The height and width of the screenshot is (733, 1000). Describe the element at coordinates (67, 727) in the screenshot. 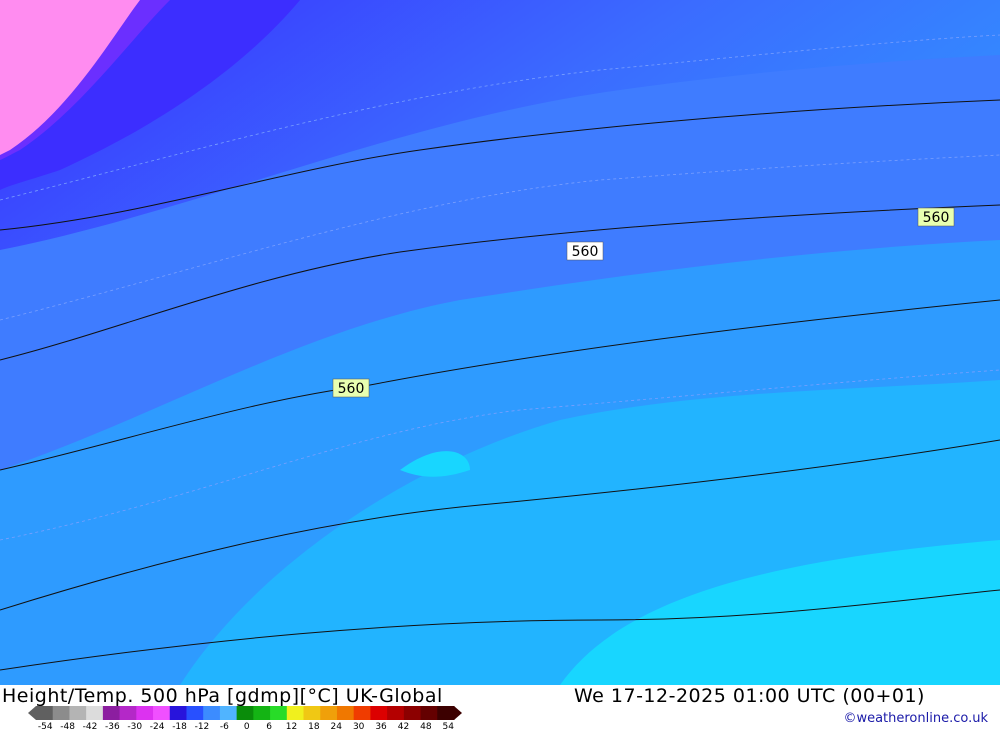

I see `scale-tick-label: -48` at that location.